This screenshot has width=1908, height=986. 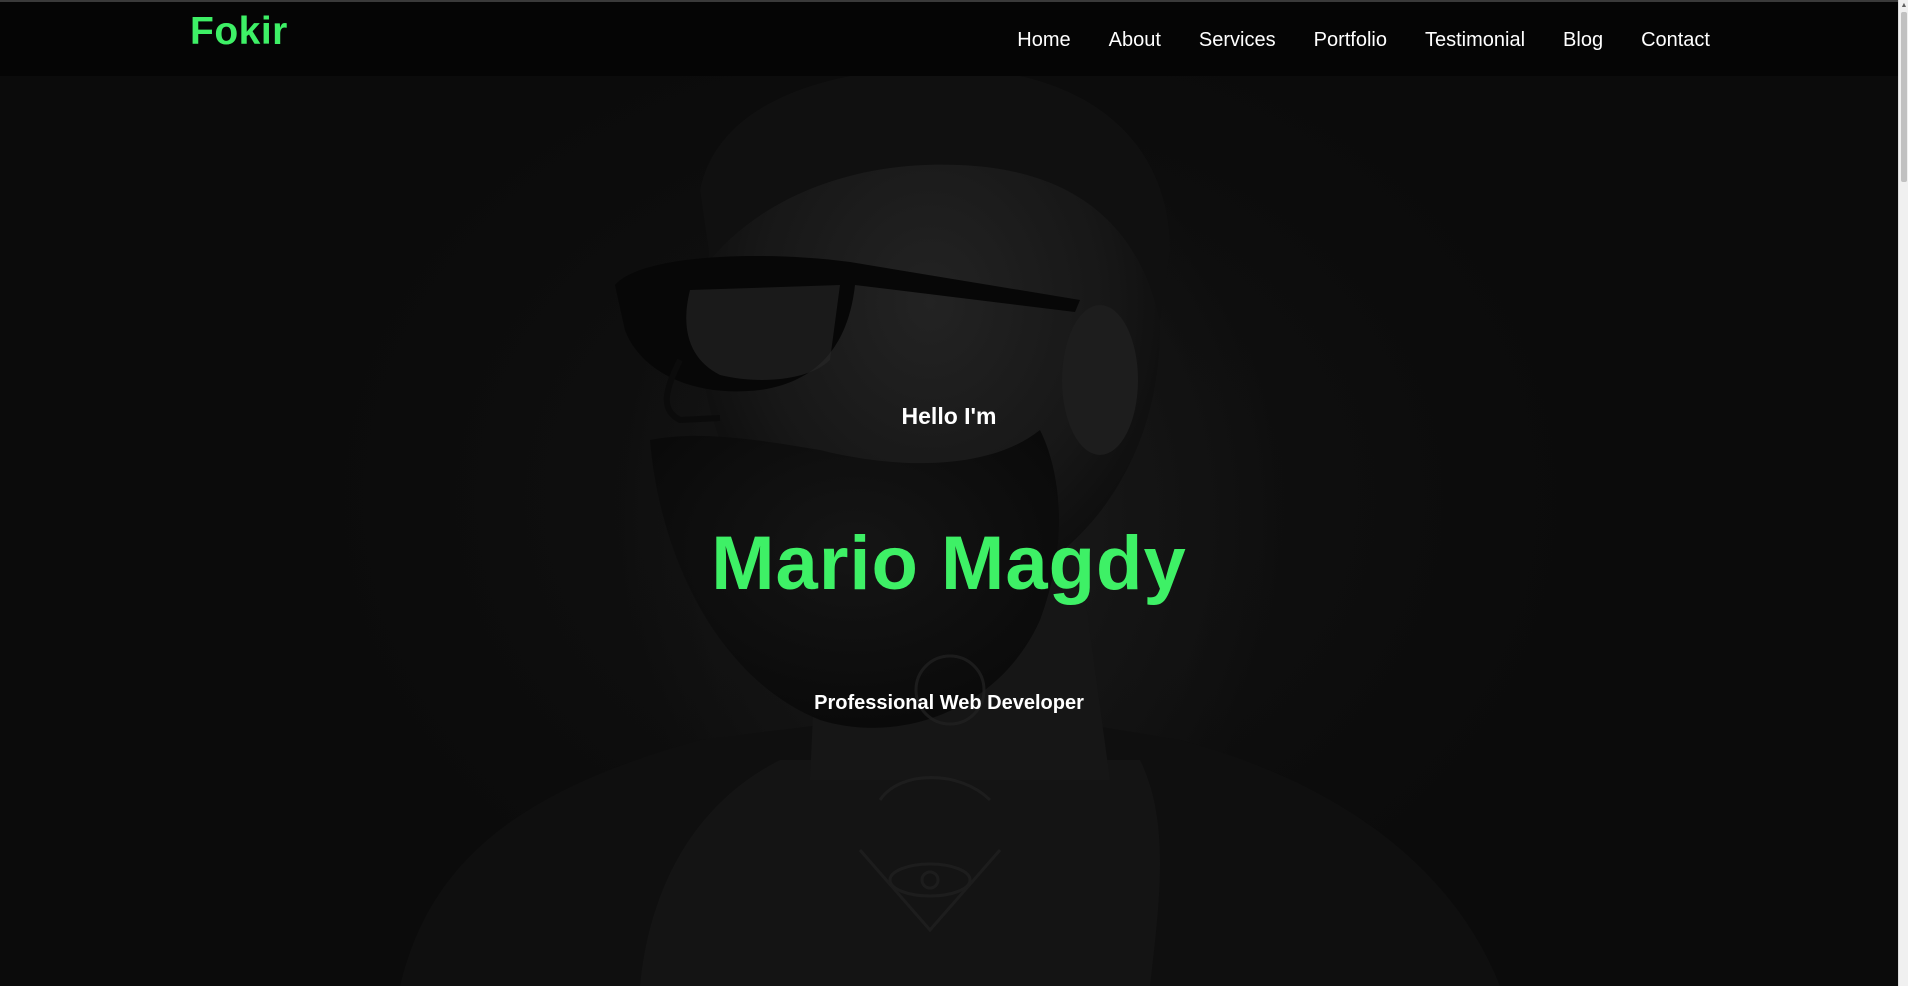 I want to click on nav-link-contact: Contact, so click(x=1675, y=40).